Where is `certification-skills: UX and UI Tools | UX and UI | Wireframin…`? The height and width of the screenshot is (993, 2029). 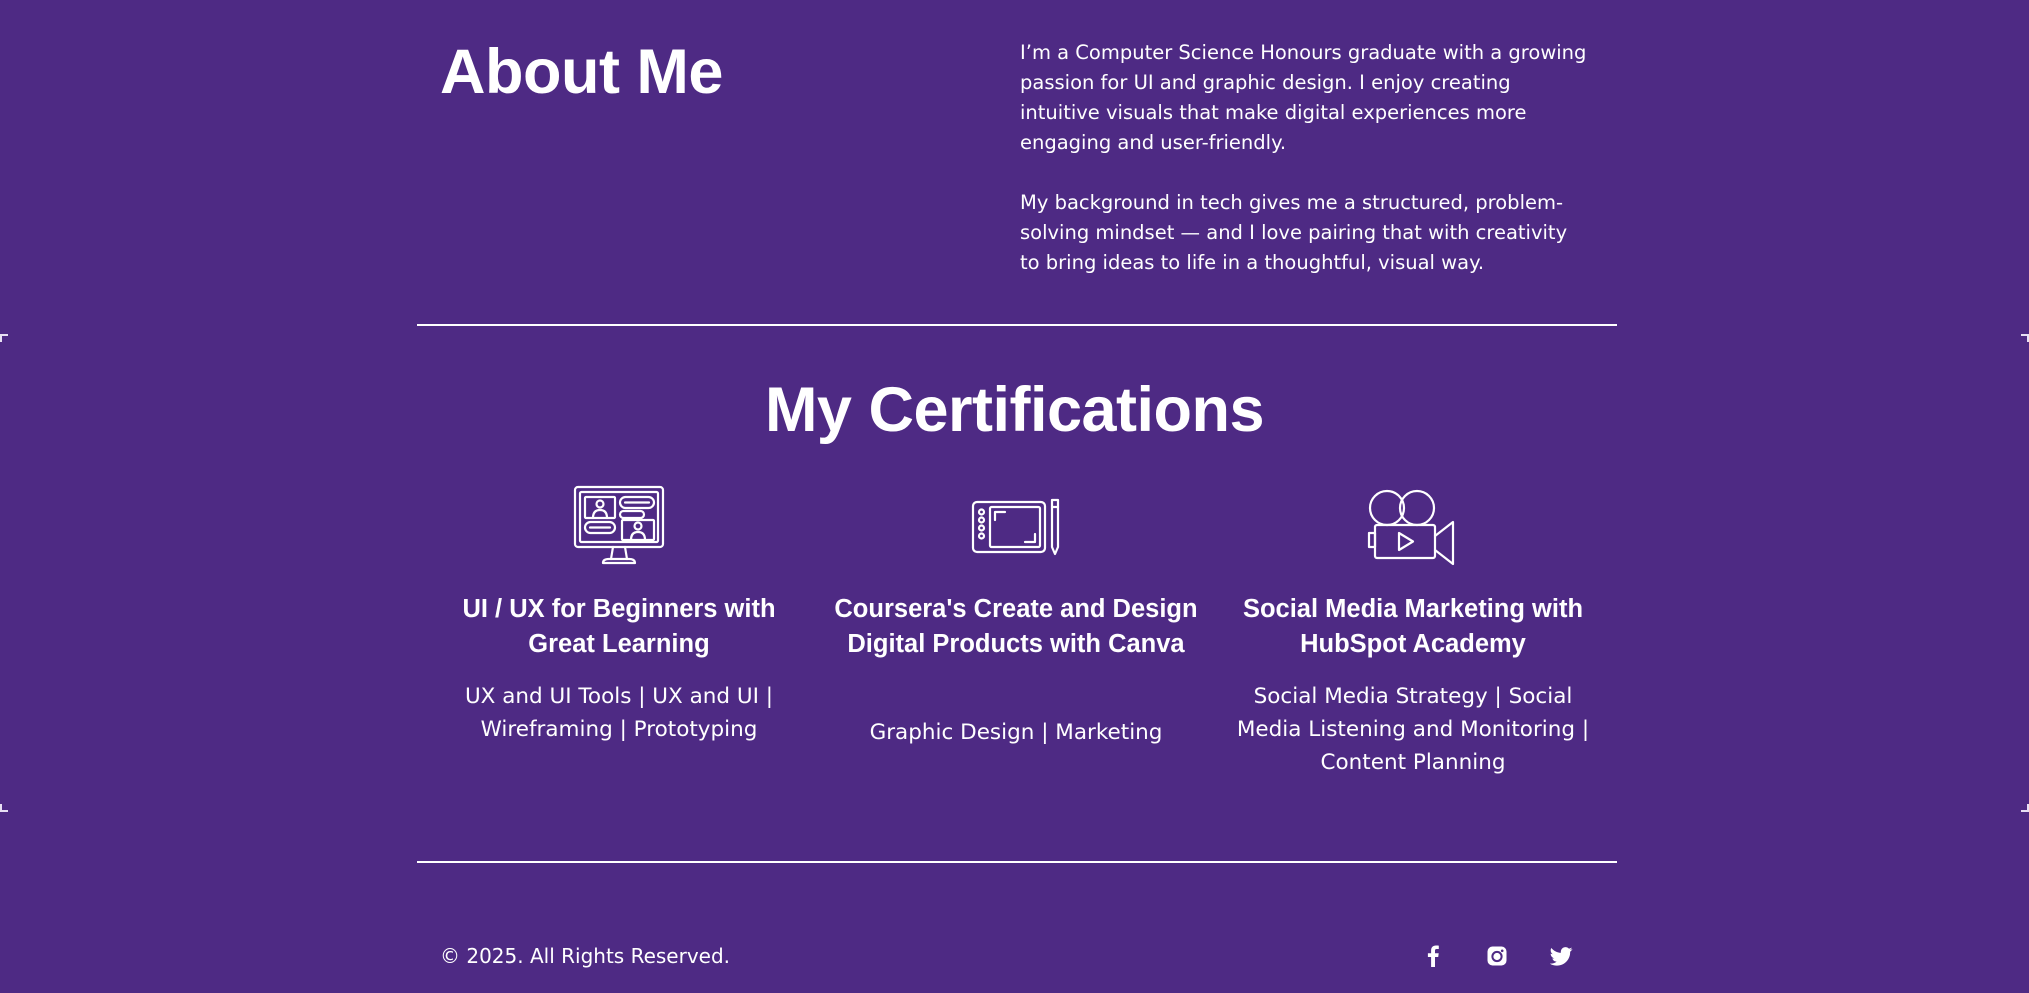
certification-skills: UX and UI Tools | UX and UI | Wireframin… is located at coordinates (619, 713).